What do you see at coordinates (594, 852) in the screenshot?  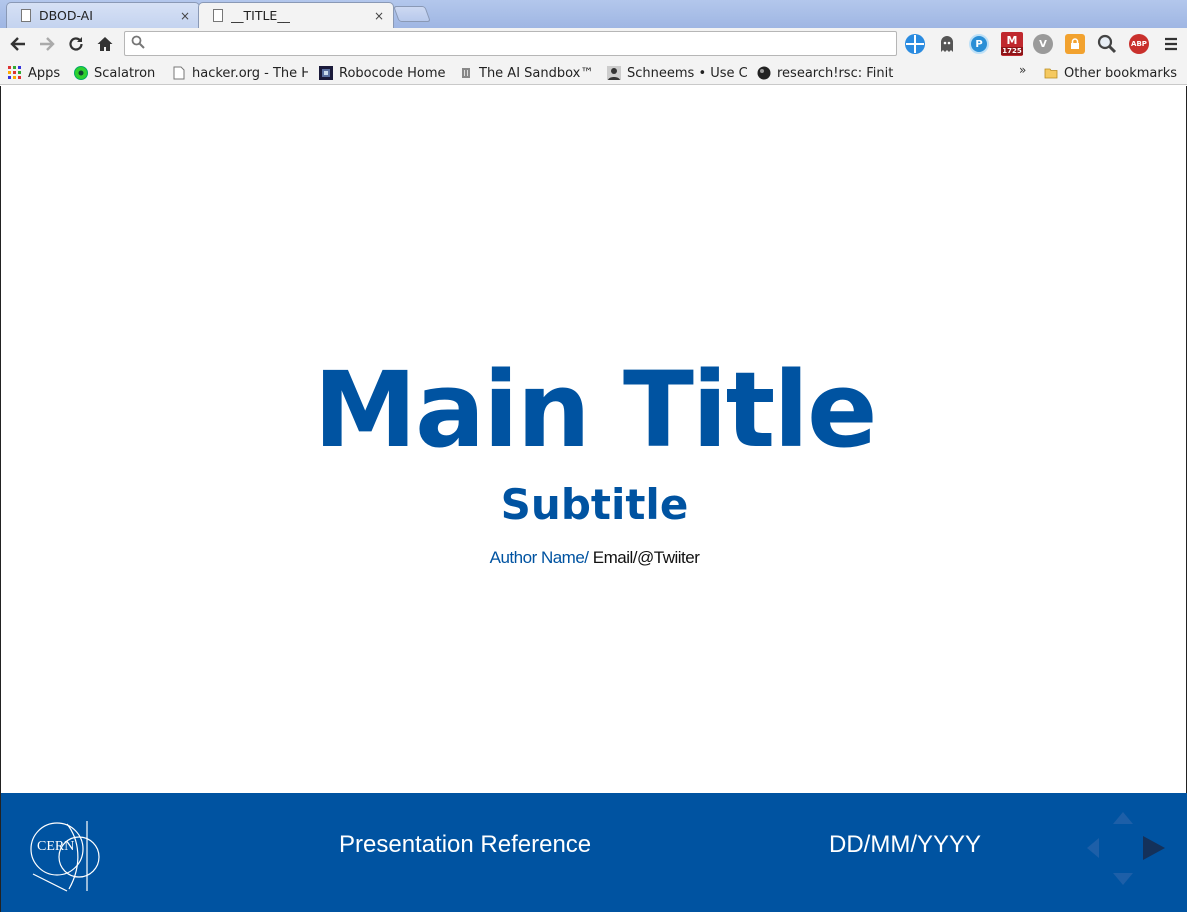 I see `slide-footer: CERN Presentation Reference DD/MM/YYYY` at bounding box center [594, 852].